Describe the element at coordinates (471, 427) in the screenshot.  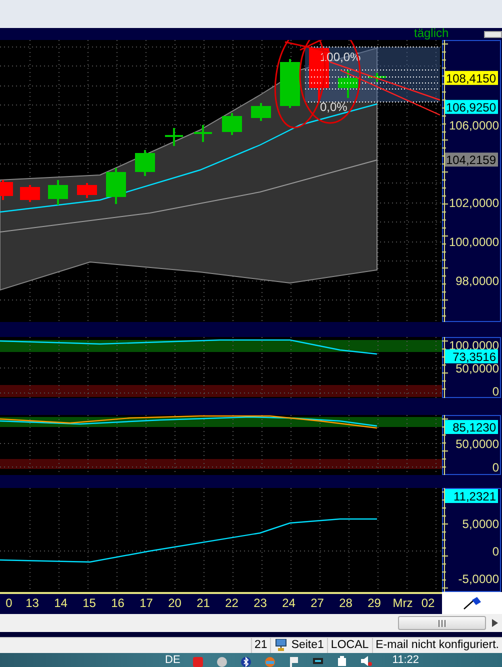
I see `value-badge: 85,1230` at that location.